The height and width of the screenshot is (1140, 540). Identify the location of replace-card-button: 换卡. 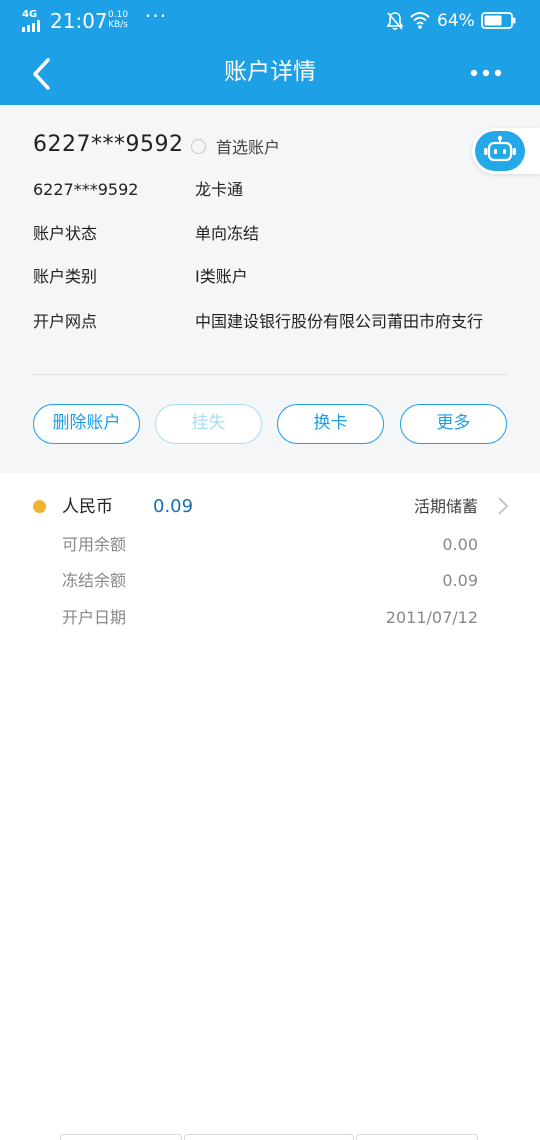
(330, 424).